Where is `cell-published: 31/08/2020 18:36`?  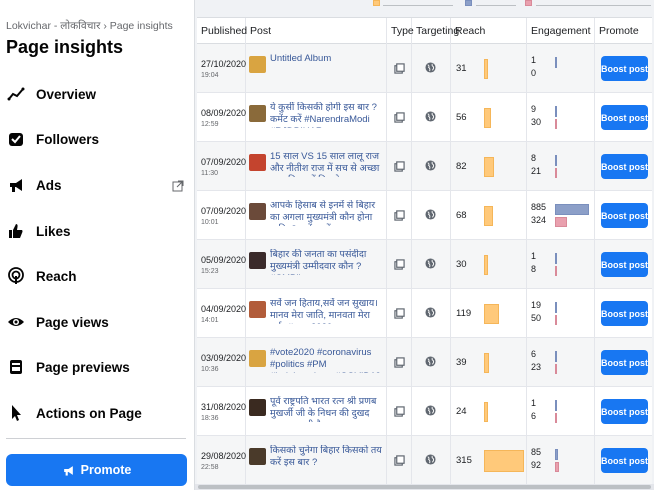
cell-published: 31/08/2020 18:36 is located at coordinates (221, 411).